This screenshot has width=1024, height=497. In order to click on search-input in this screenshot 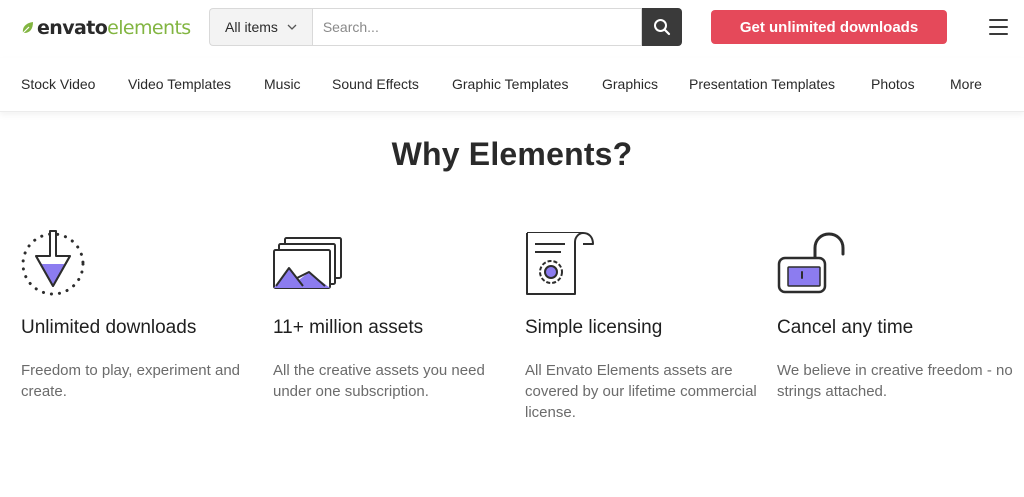, I will do `click(477, 27)`.